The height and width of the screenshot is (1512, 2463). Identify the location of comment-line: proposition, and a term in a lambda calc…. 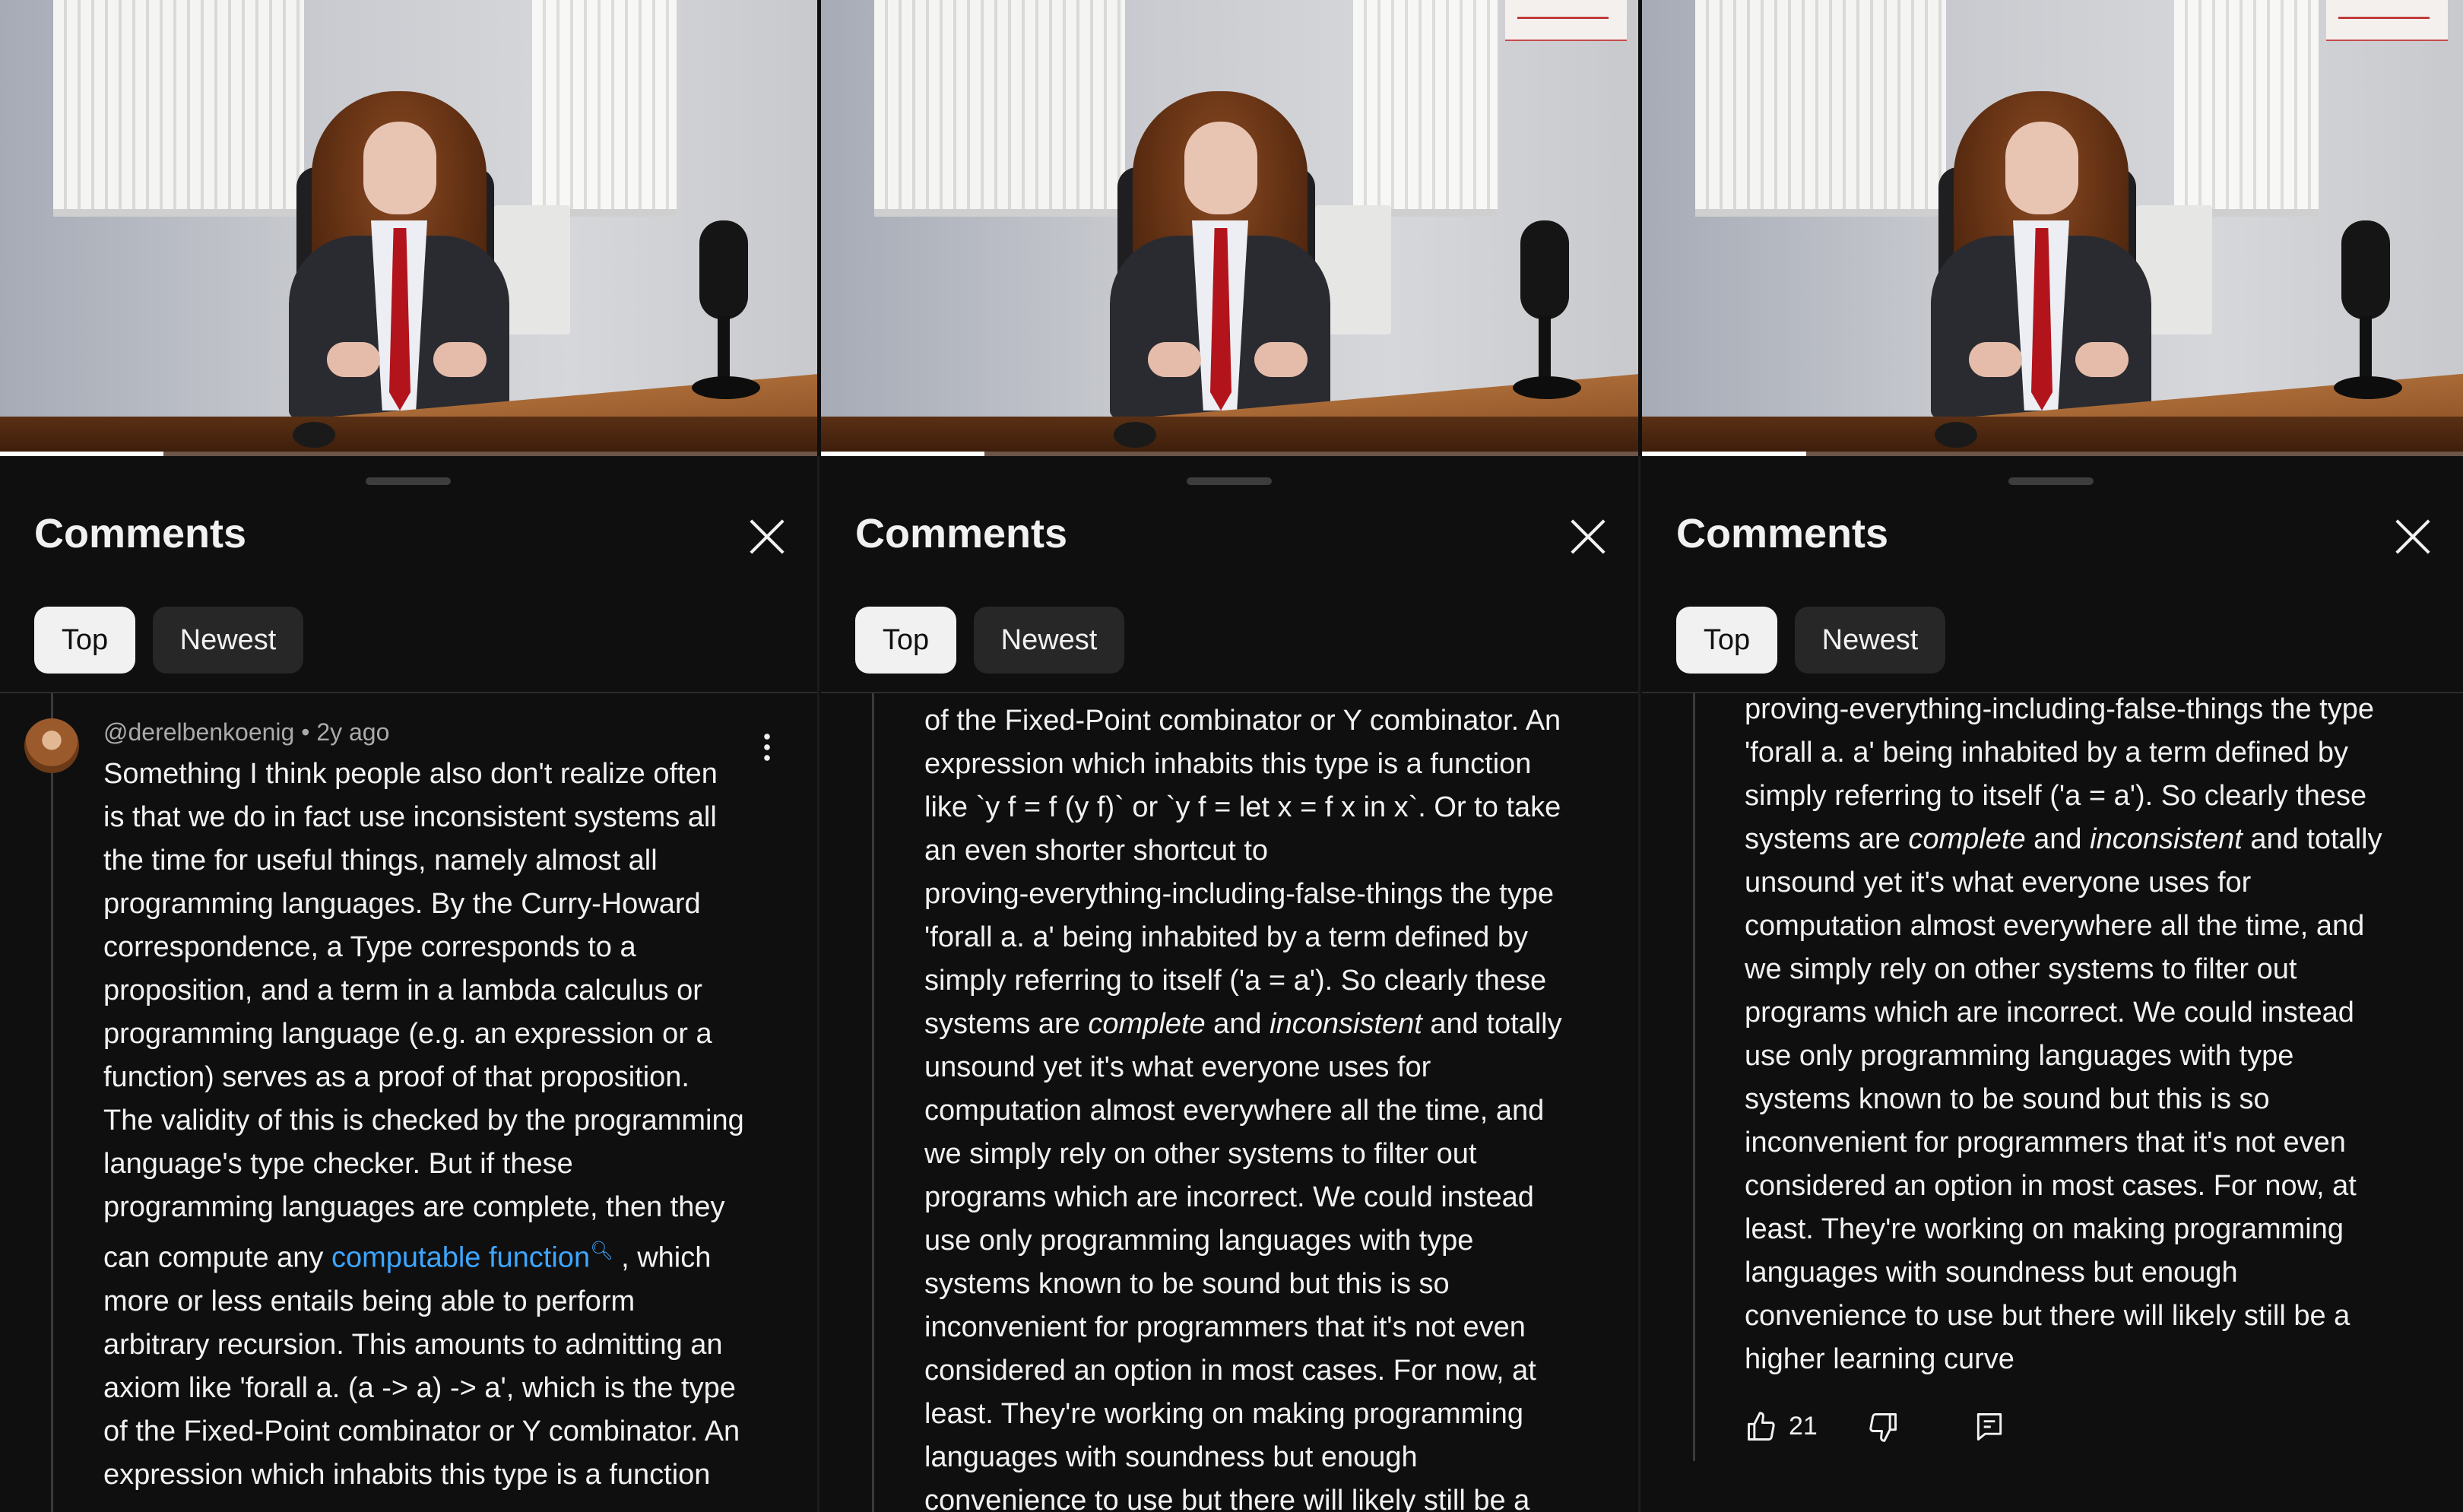
(403, 990).